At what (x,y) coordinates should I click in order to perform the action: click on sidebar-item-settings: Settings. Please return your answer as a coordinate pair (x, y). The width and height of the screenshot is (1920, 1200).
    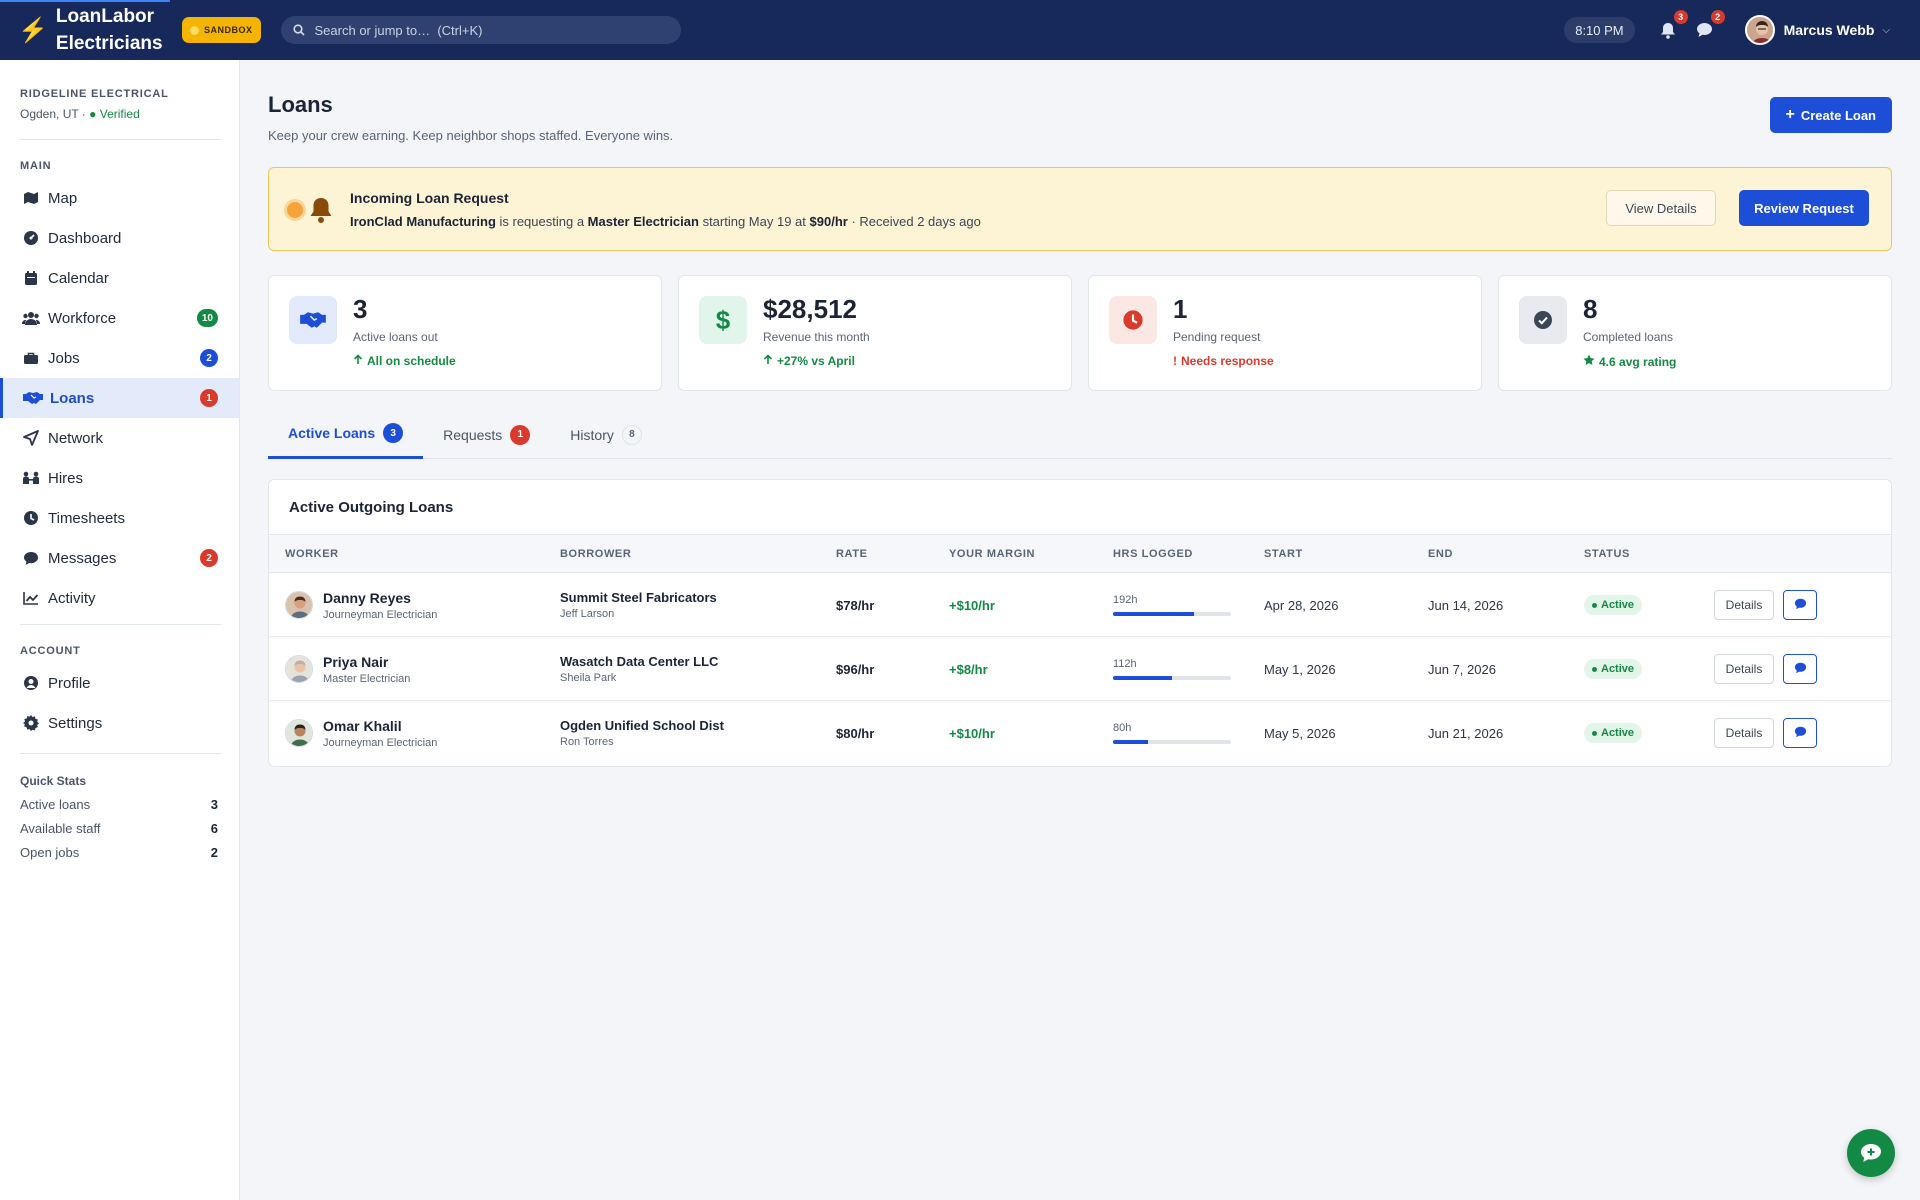
    Looking at the image, I should click on (119, 723).